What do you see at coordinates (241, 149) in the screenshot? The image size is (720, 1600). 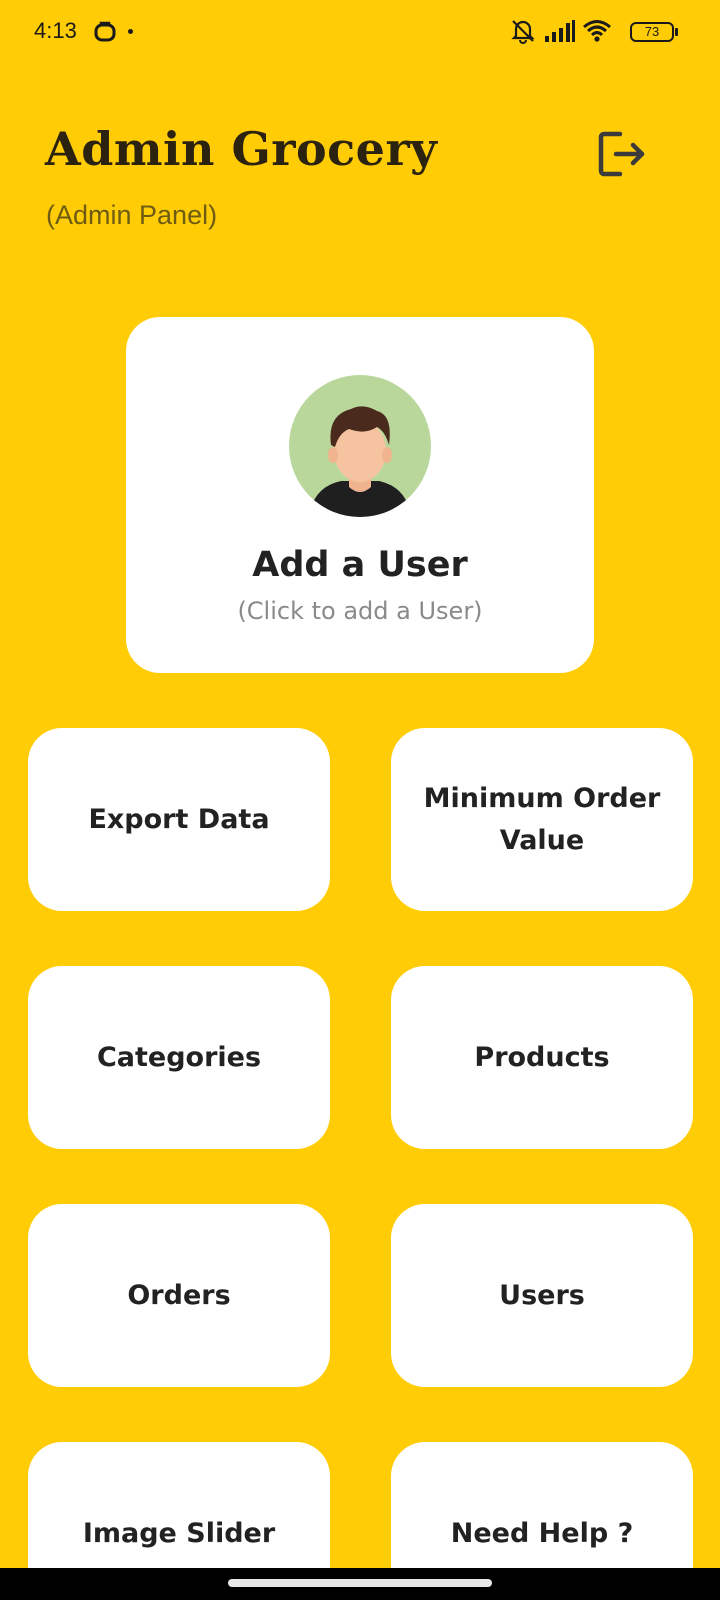 I see `app-title: Admin Grocery` at bounding box center [241, 149].